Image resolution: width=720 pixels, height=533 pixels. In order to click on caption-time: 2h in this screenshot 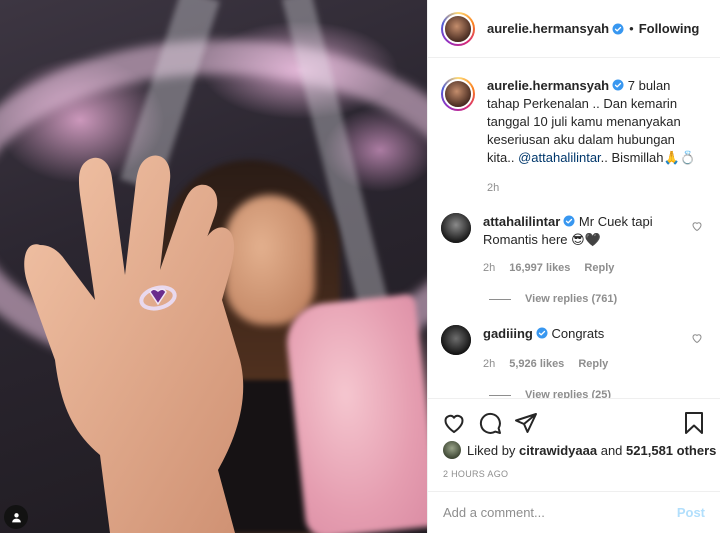, I will do `click(493, 188)`.